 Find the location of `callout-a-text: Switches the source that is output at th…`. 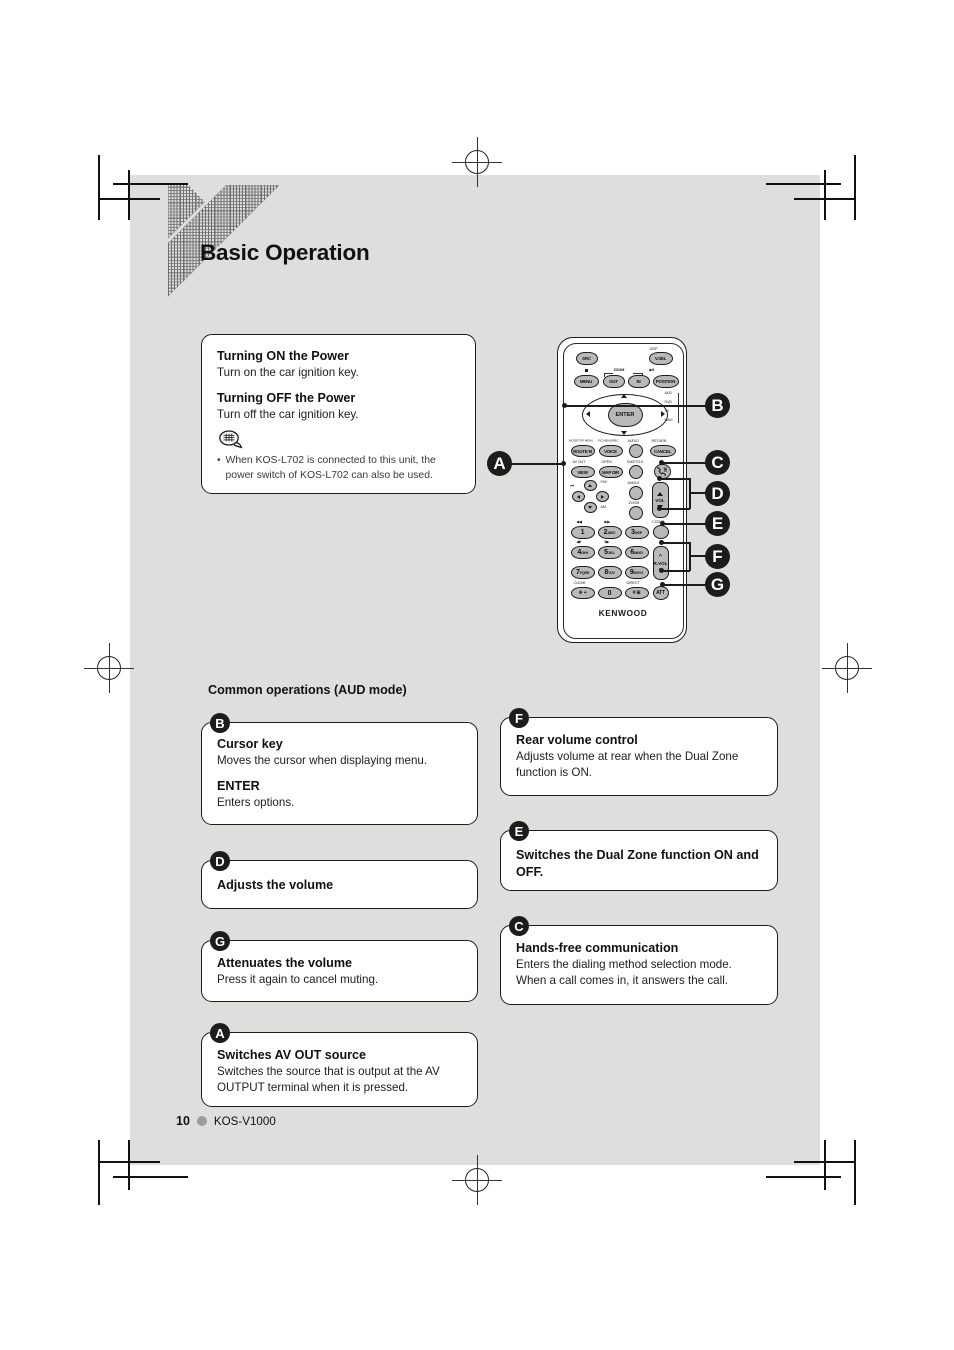

callout-a-text: Switches the source that is output at th… is located at coordinates (328, 1079).